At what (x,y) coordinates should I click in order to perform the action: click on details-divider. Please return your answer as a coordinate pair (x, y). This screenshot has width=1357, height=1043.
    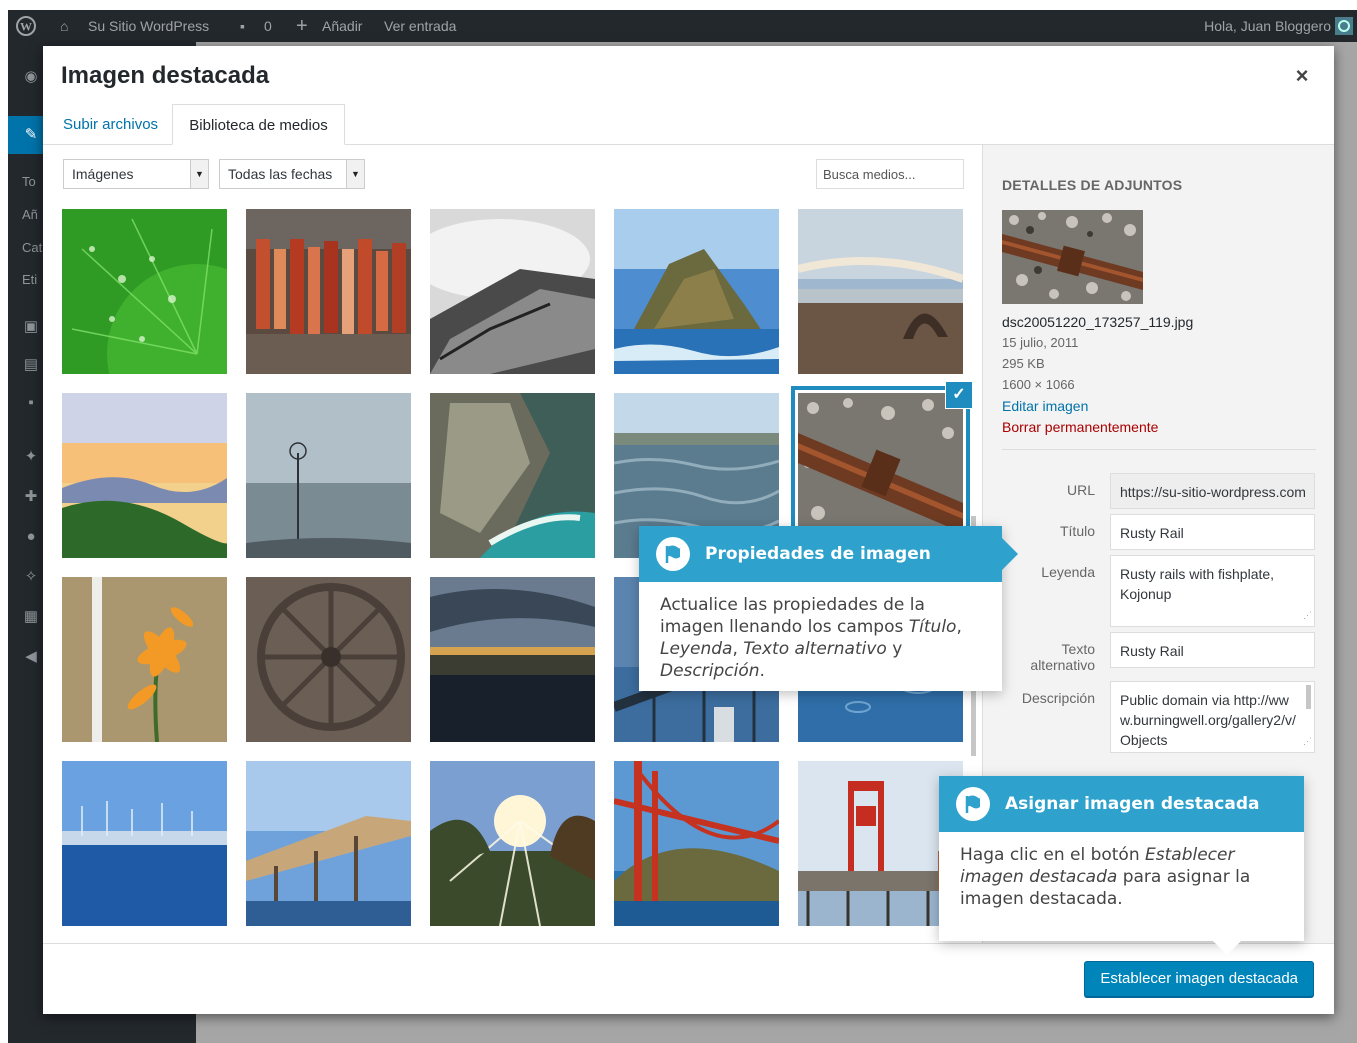
    Looking at the image, I should click on (1159, 449).